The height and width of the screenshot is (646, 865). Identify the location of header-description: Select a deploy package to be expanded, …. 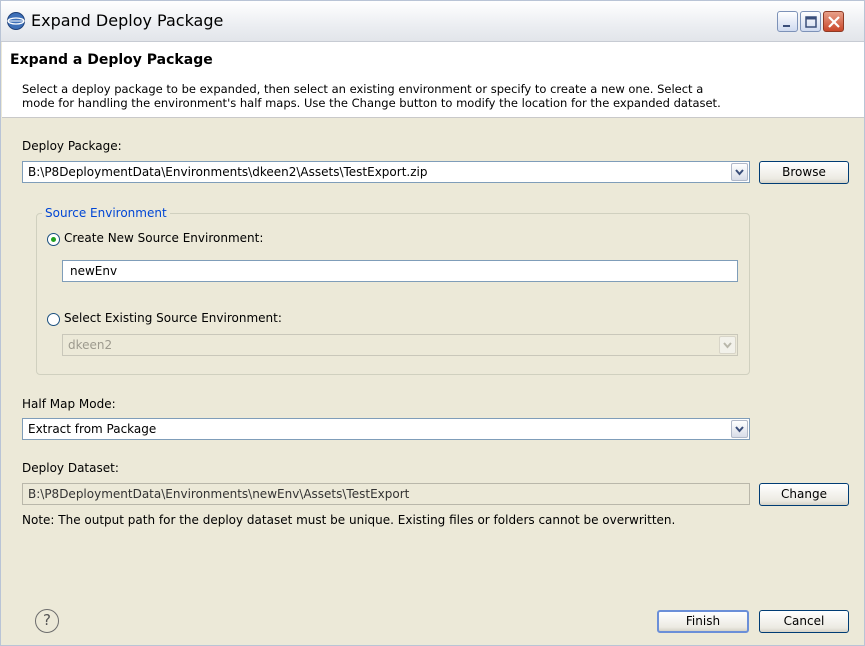
(432, 96).